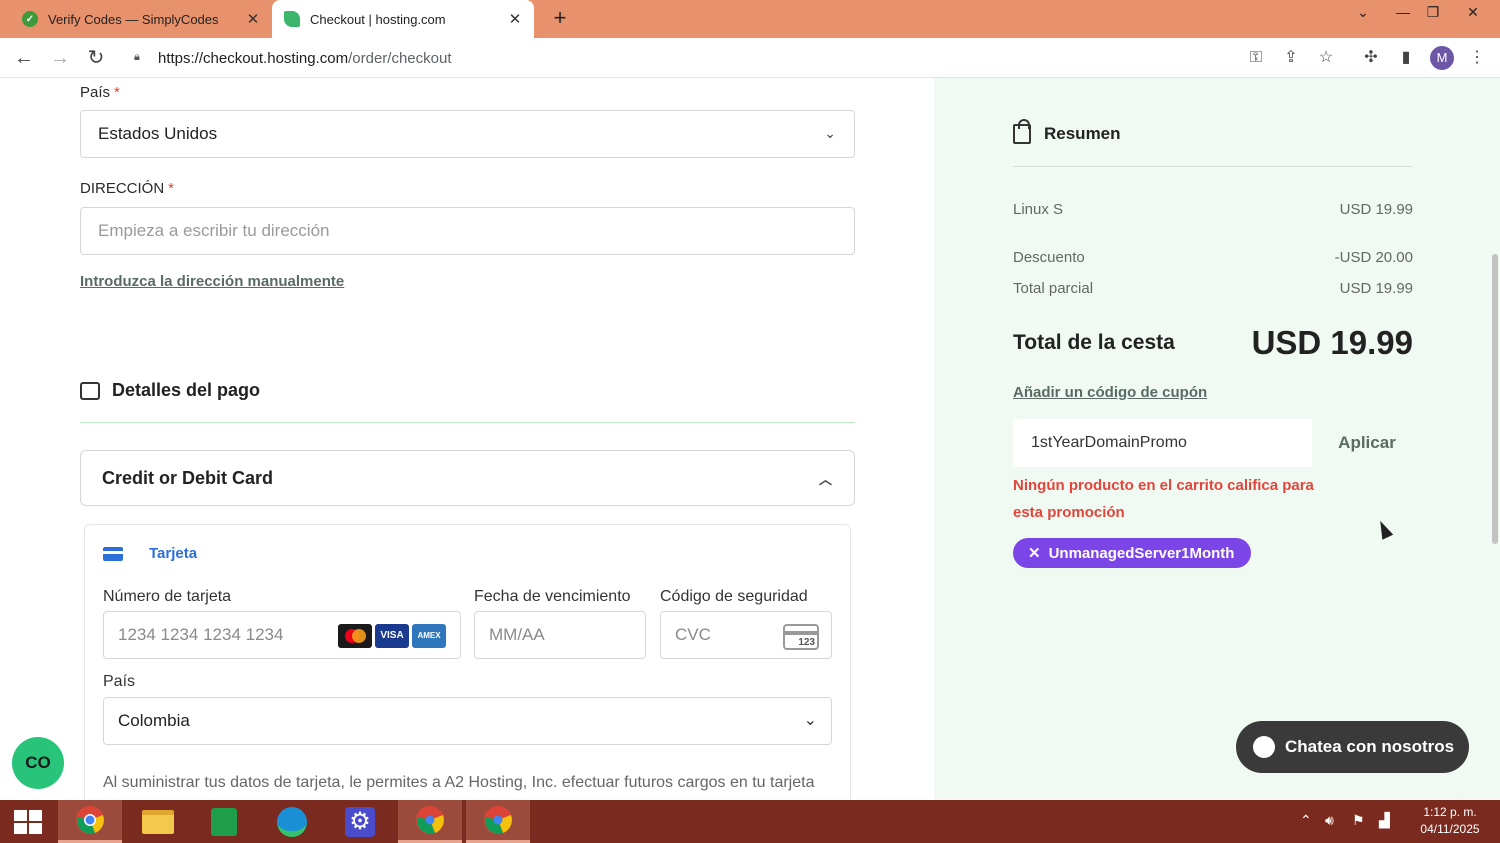 The width and height of the screenshot is (1500, 843). Describe the element at coordinates (137, 57) in the screenshot. I see `lock-icon: 🔒︎` at that location.